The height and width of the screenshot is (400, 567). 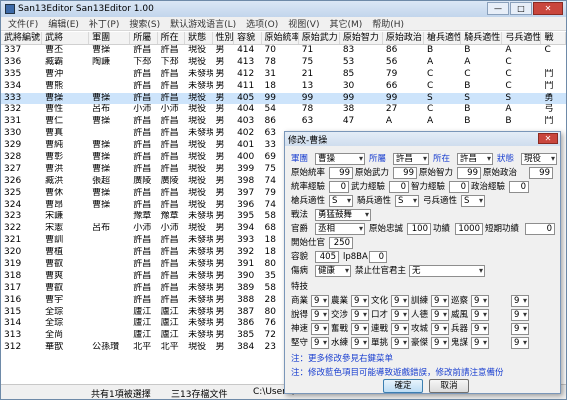 What do you see at coordinates (172, 38) in the screenshot?
I see `column-header: 所在` at bounding box center [172, 38].